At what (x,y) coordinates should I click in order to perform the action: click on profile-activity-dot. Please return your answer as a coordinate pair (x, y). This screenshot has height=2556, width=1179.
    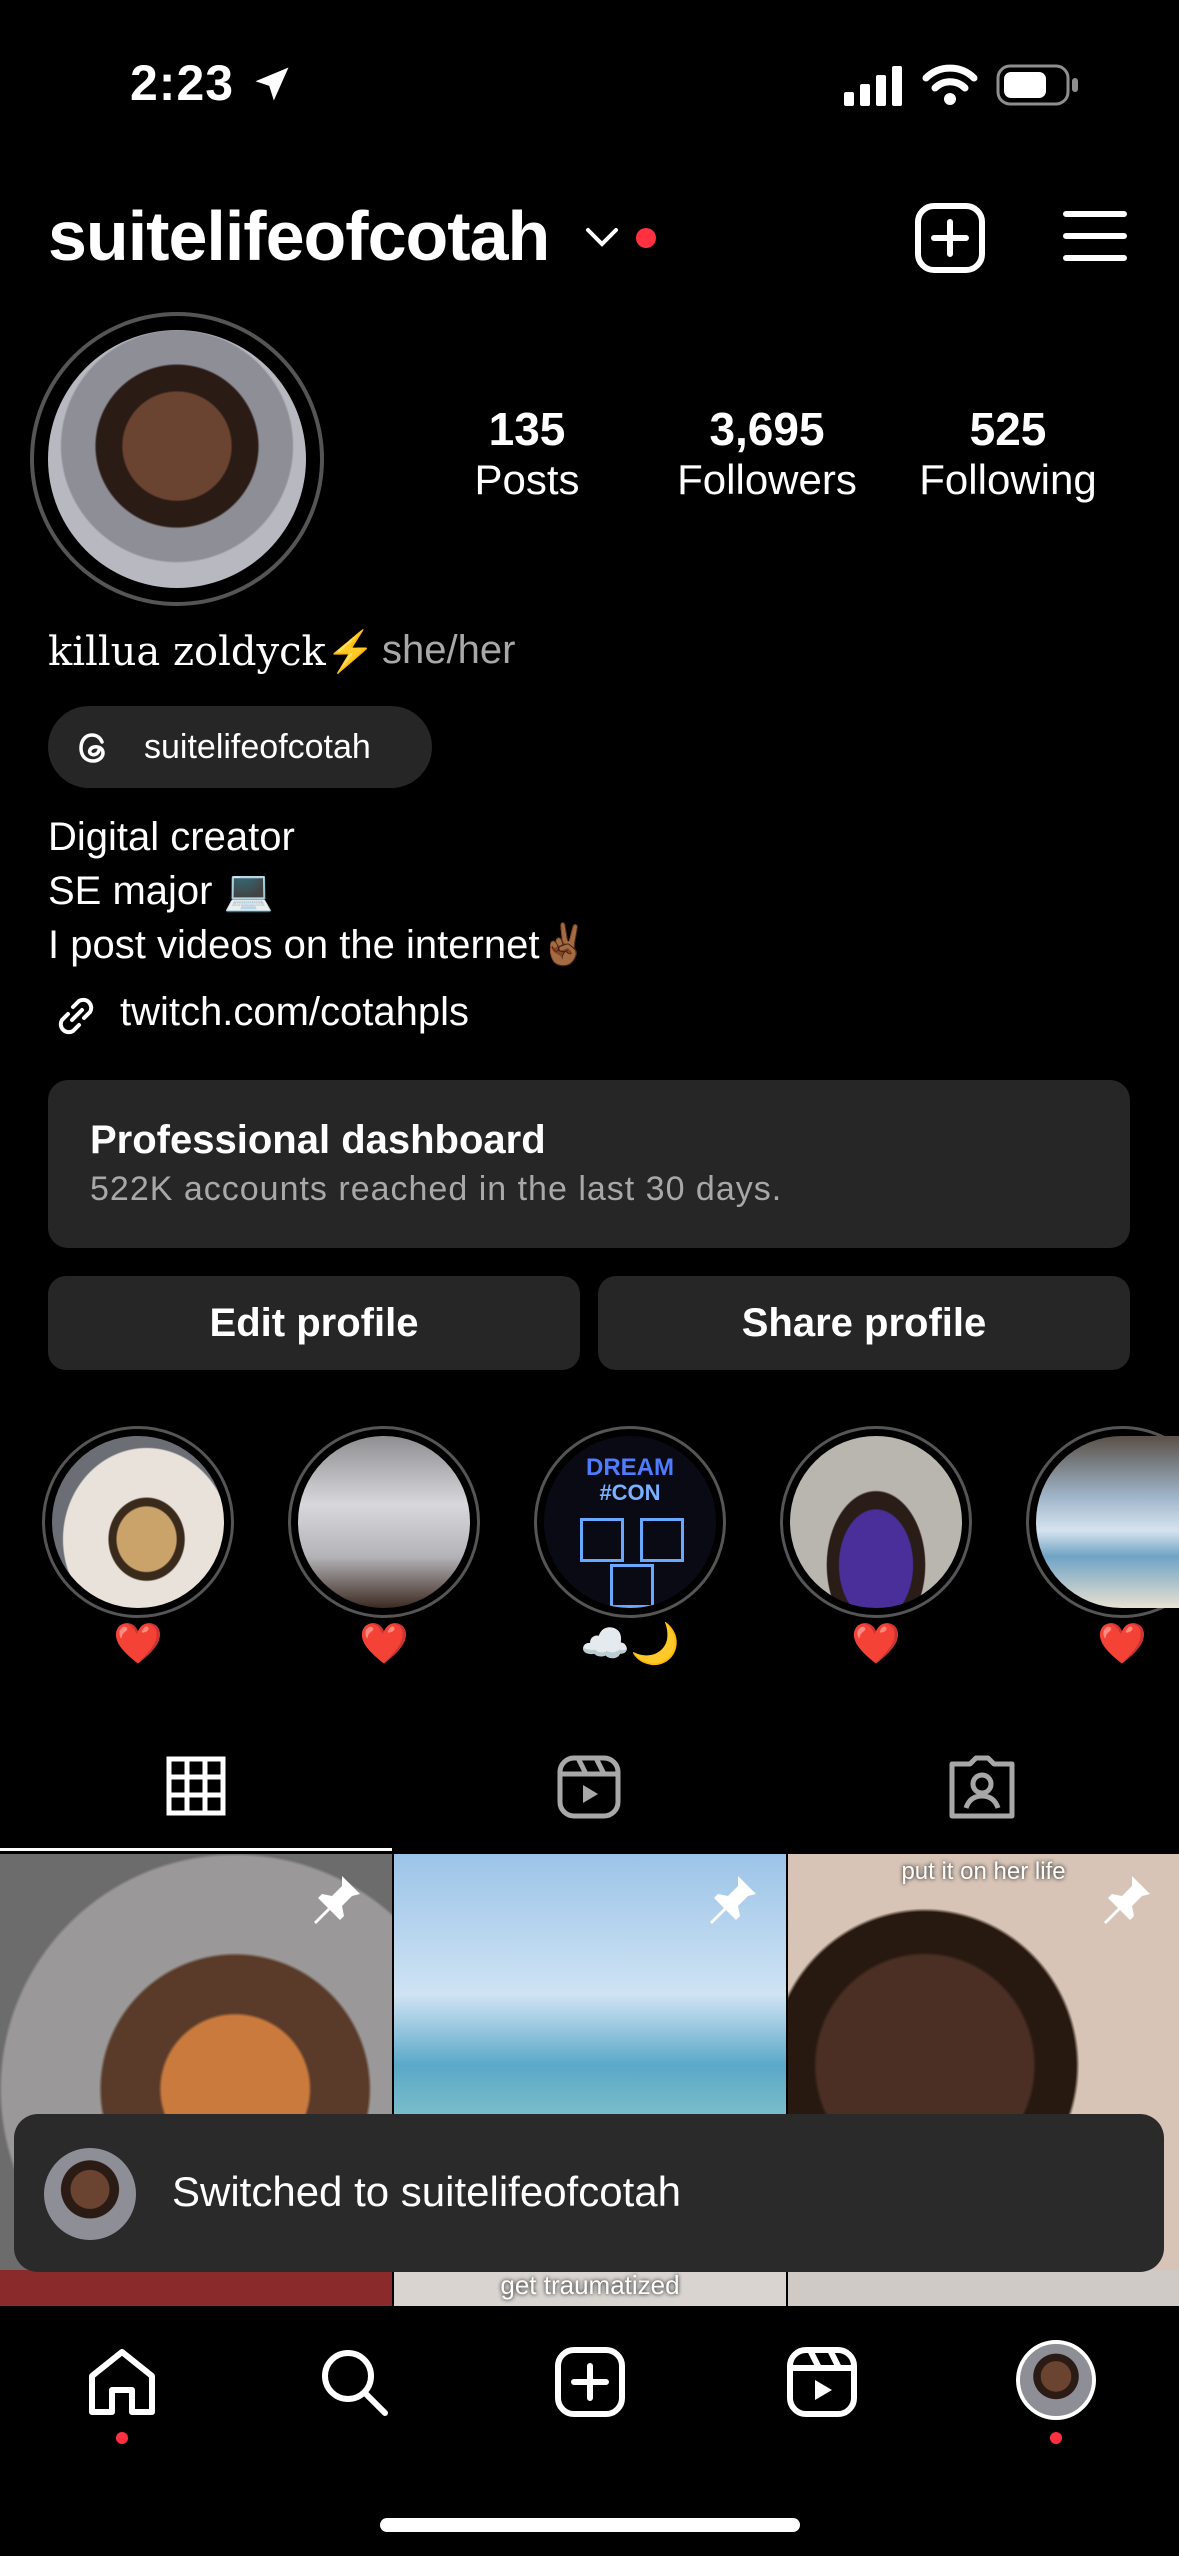
    Looking at the image, I should click on (1056, 2438).